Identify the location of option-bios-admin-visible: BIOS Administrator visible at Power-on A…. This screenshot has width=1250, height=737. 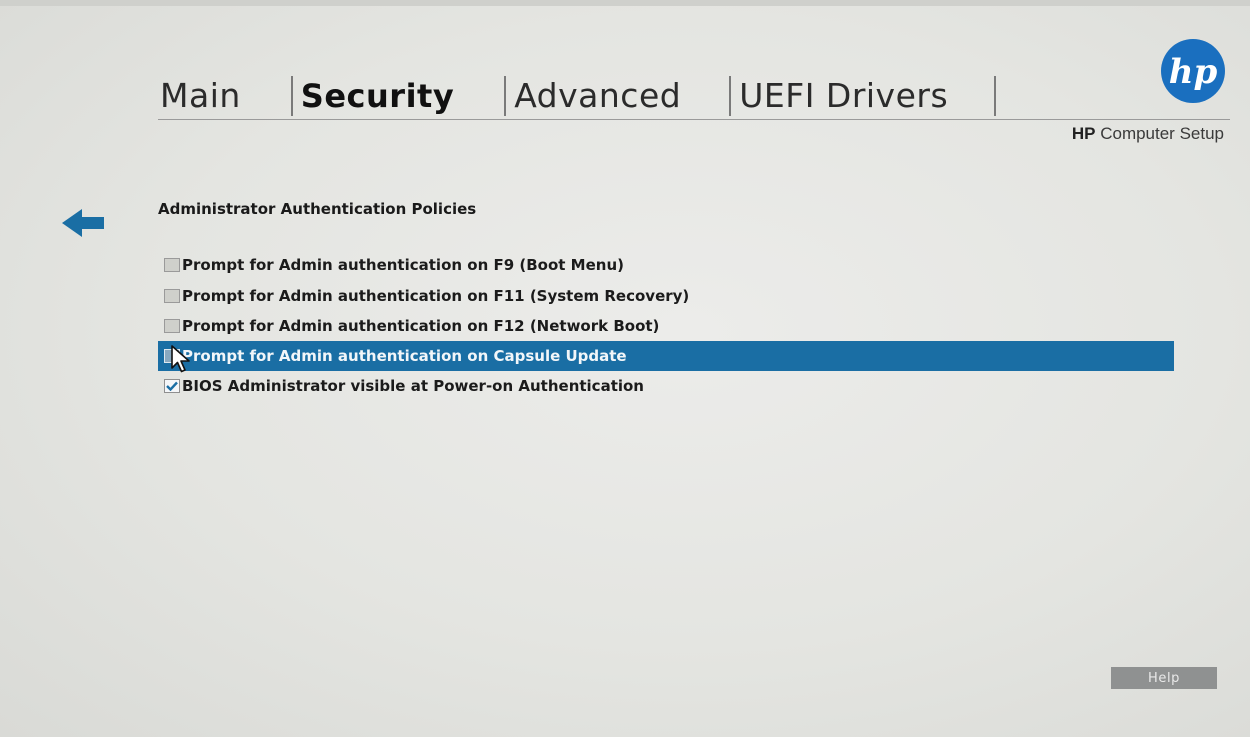
(666, 386).